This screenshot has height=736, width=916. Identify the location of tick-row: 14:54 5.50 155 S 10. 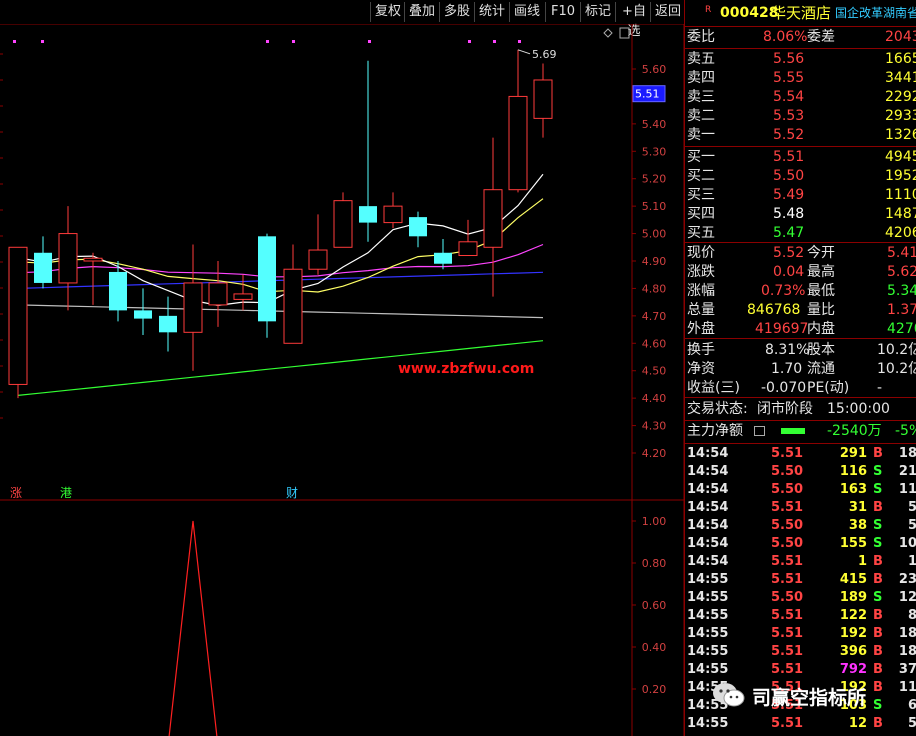
(801, 543).